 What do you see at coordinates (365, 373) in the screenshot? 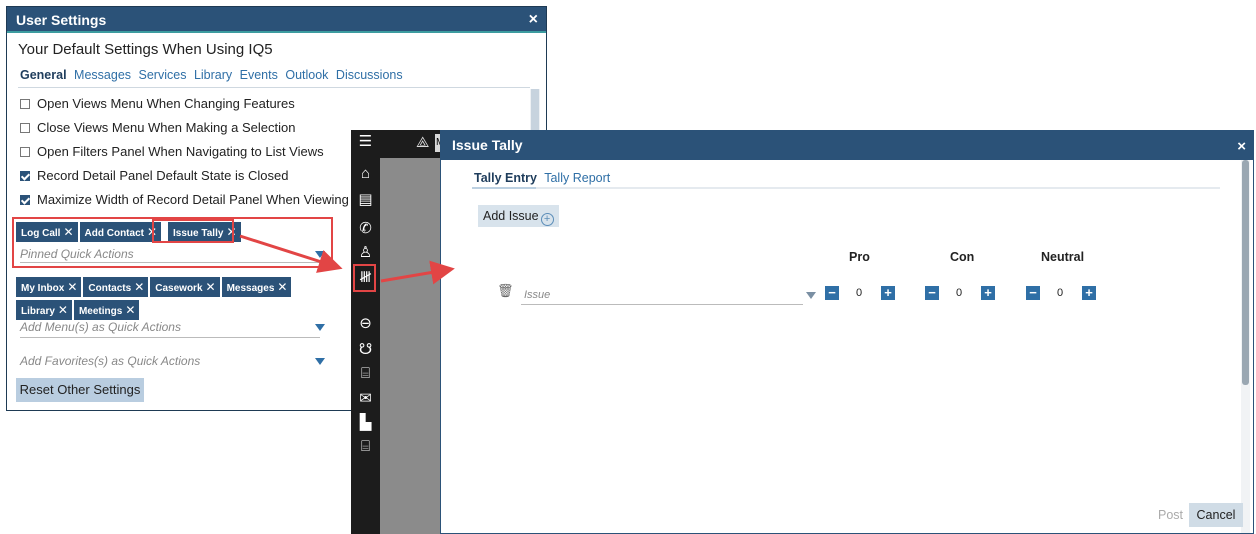
I see `casework-icon: ⌸` at bounding box center [365, 373].